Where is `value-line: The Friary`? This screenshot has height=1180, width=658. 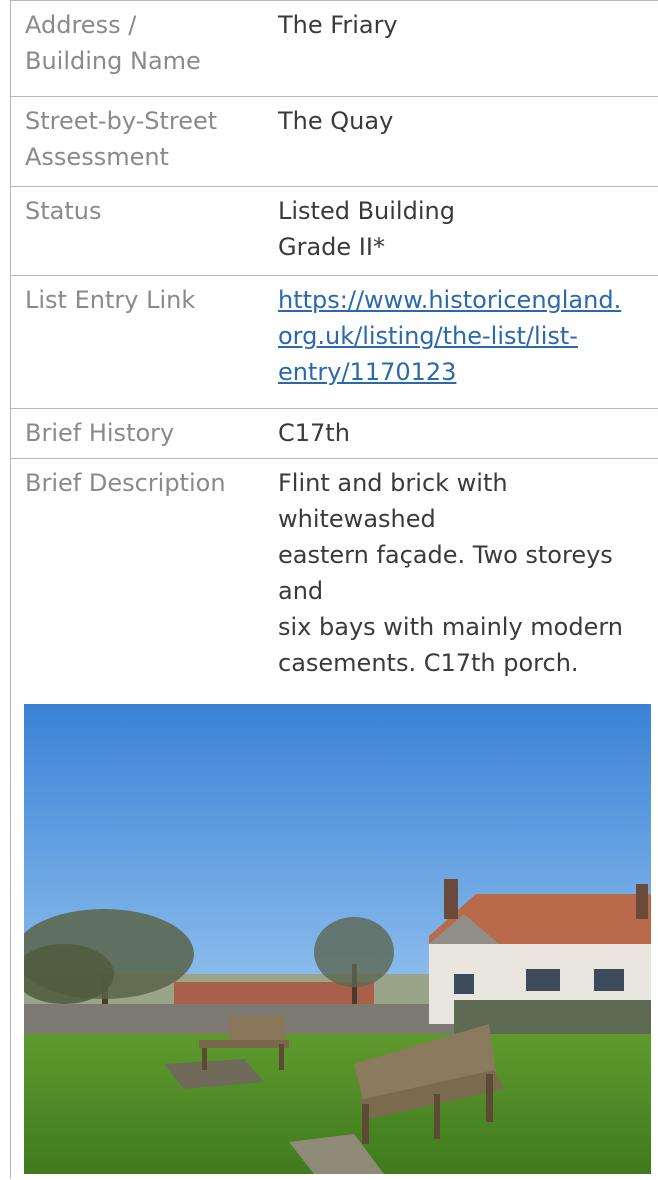
value-line: The Friary is located at coordinates (338, 25).